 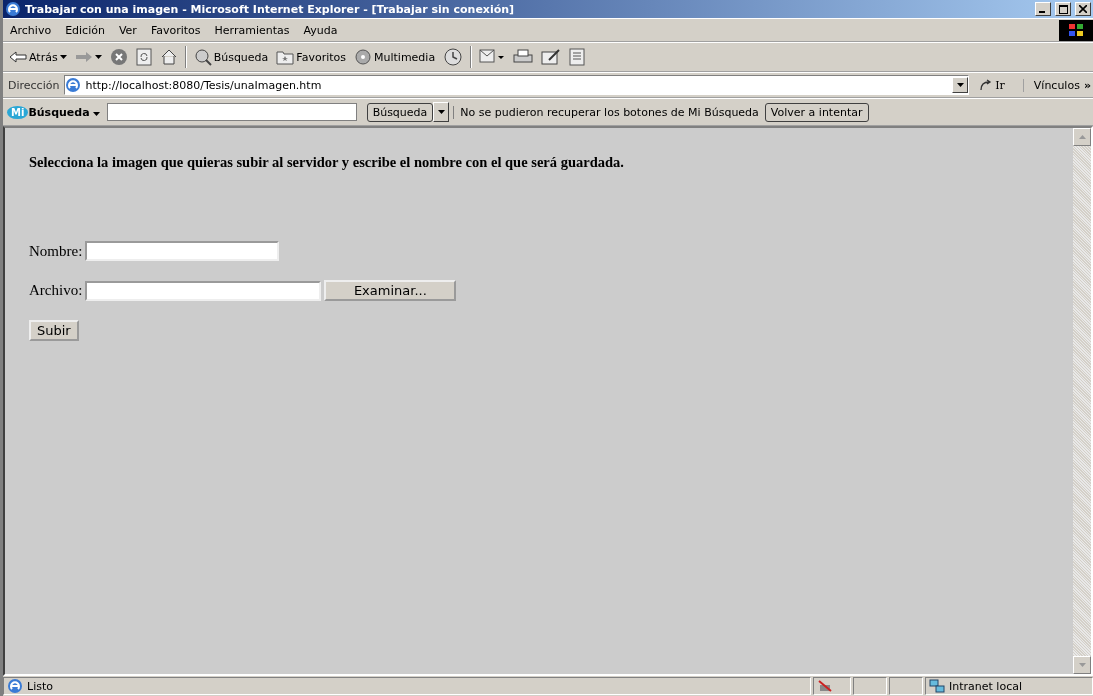 What do you see at coordinates (34, 85) in the screenshot?
I see `address-label: Dirección` at bounding box center [34, 85].